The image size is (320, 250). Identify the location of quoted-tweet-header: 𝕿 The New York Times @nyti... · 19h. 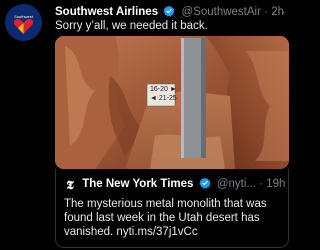
(174, 185).